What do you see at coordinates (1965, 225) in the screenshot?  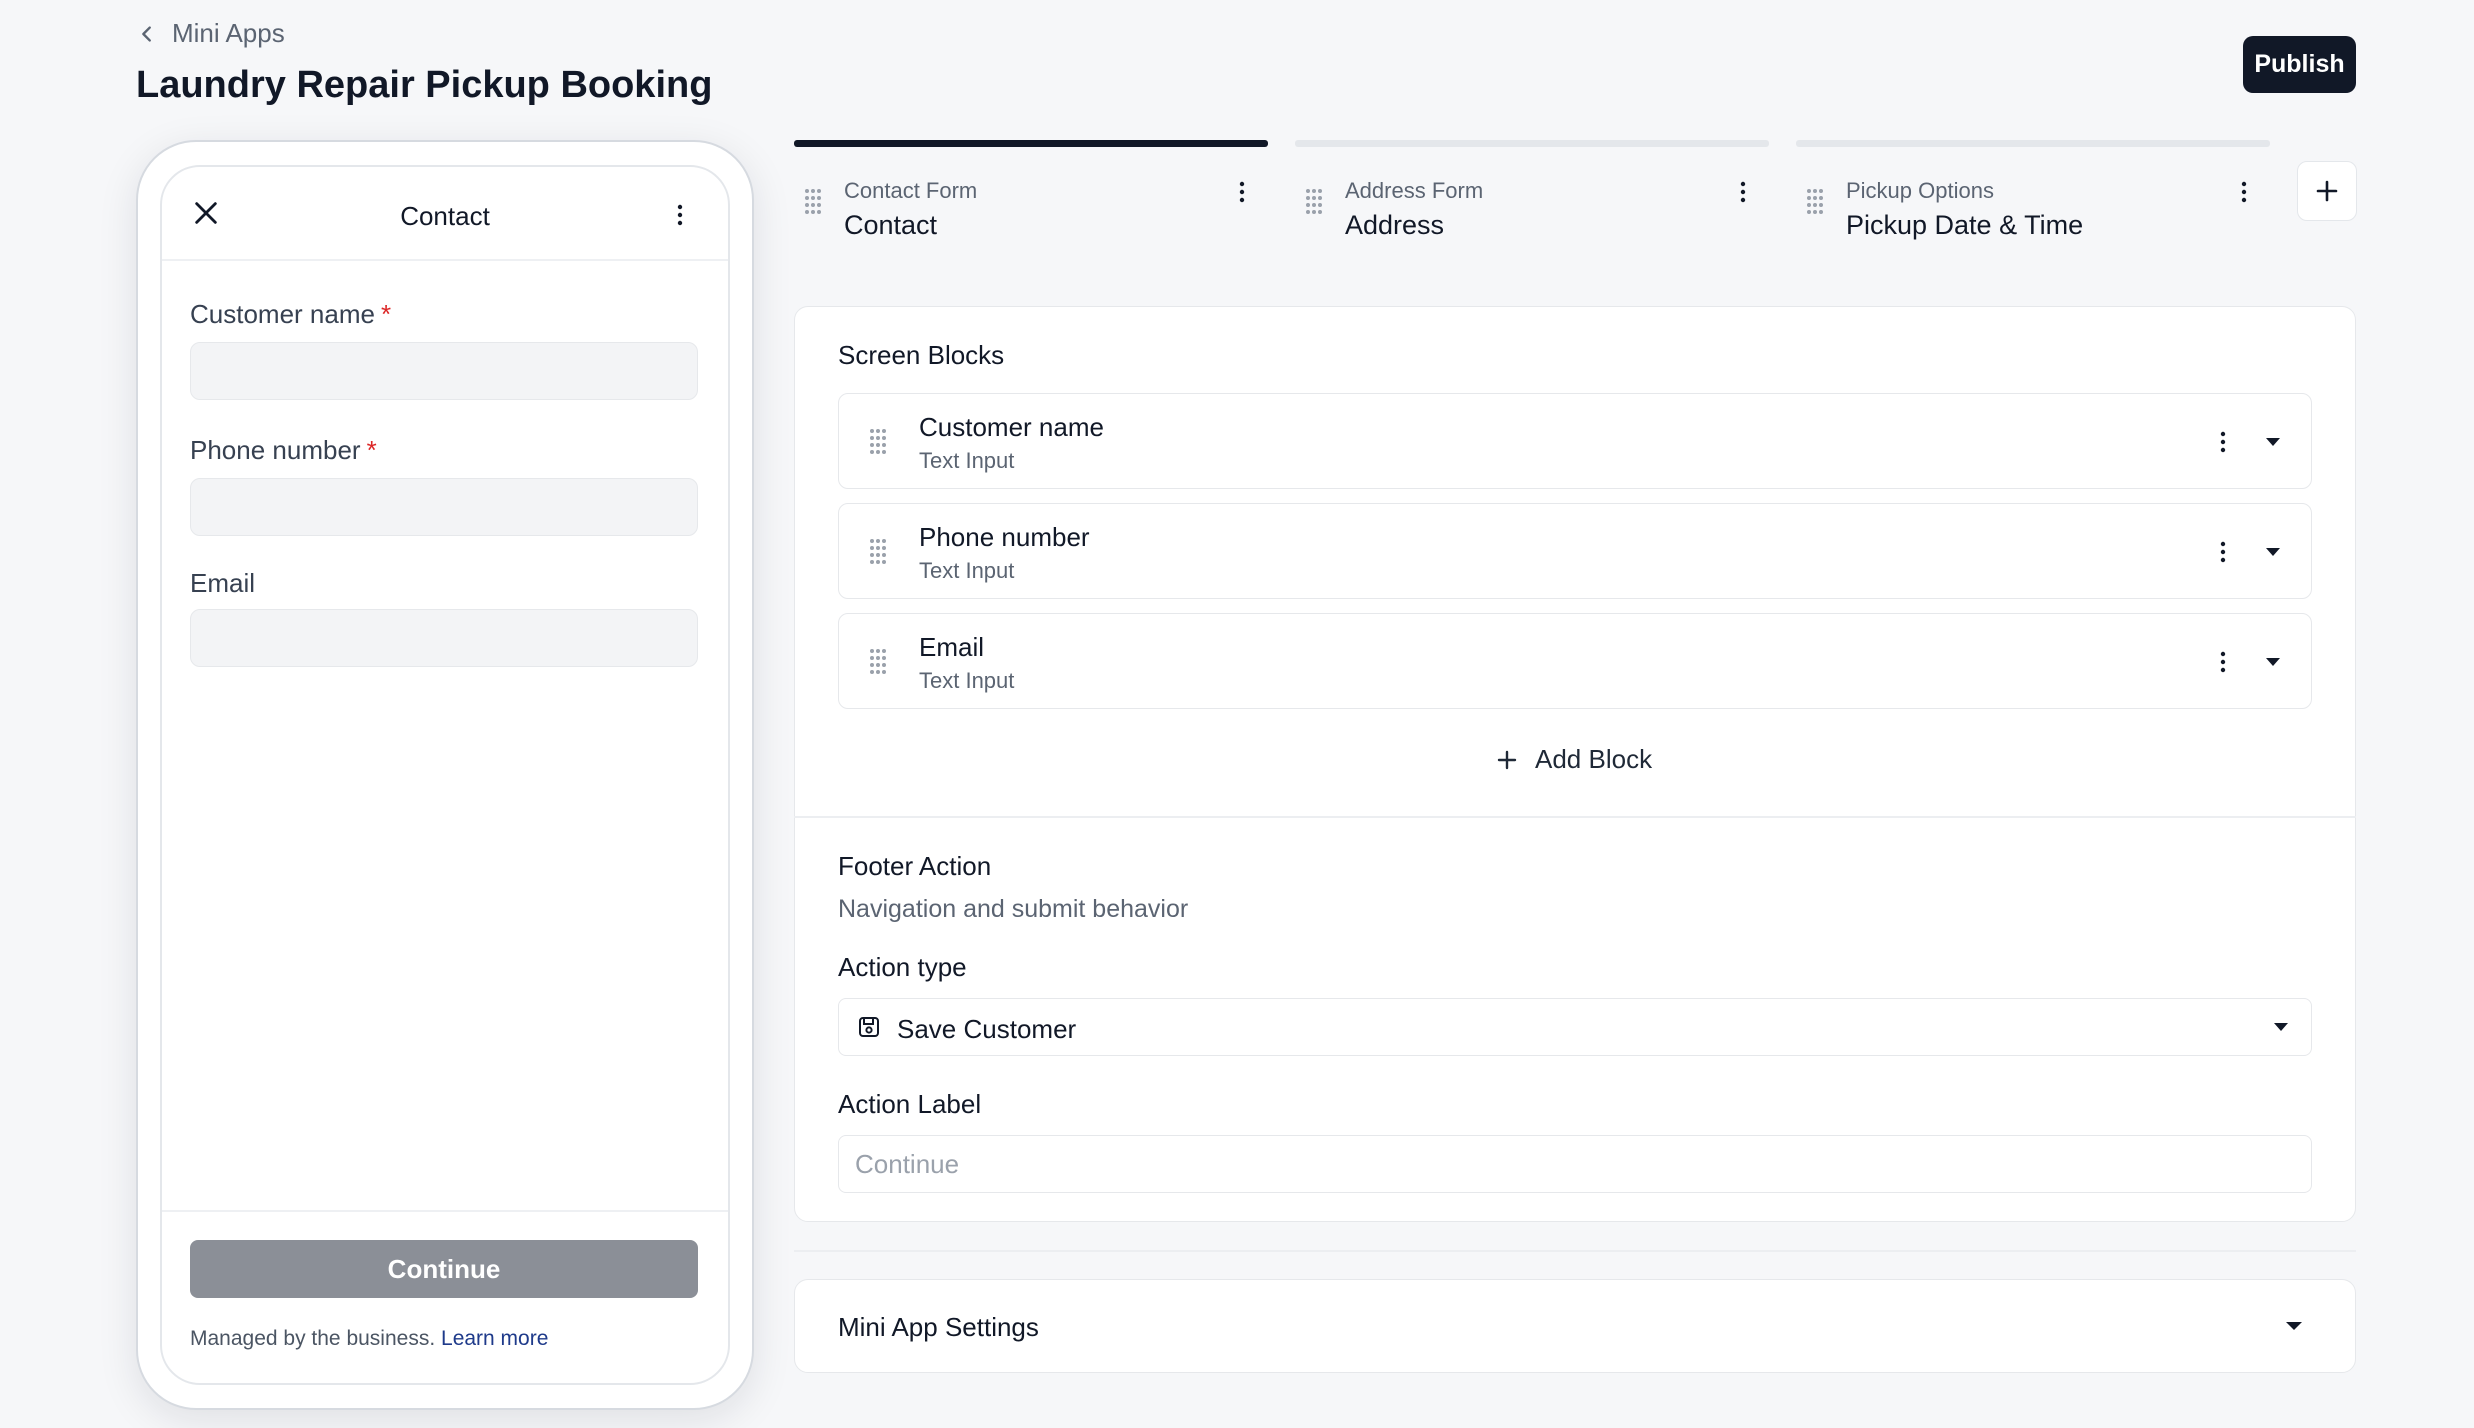 I see `tab-name: Pickup Date & Time` at bounding box center [1965, 225].